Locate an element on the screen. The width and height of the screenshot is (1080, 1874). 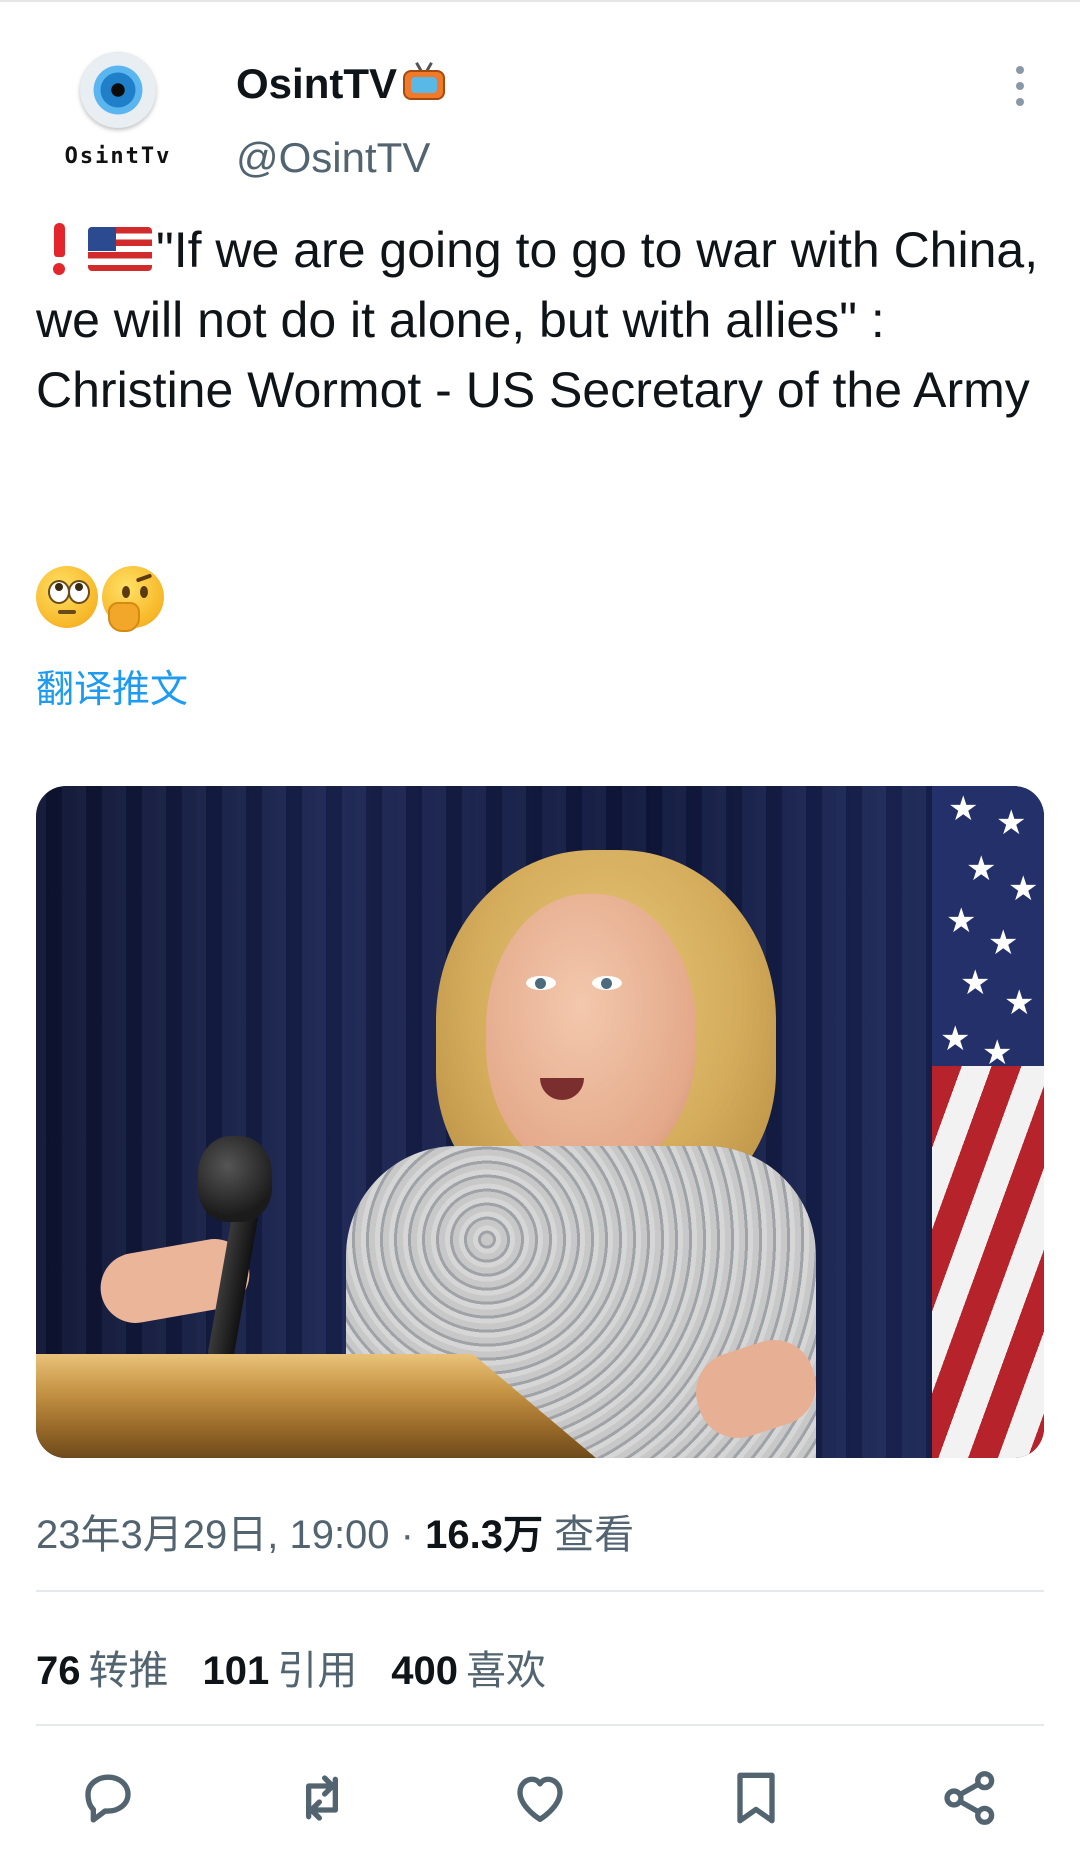
post-datetime: 23年3月29日, 19:00 is located at coordinates (213, 1535).